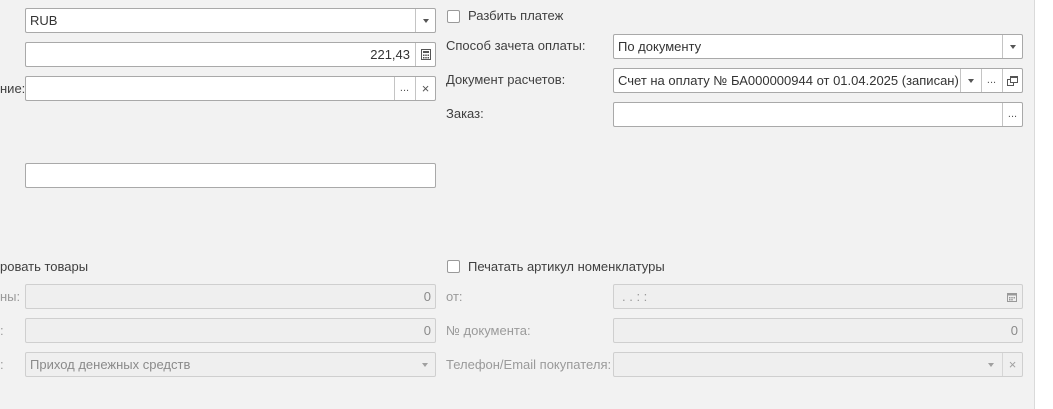  Describe the element at coordinates (1043, 204) in the screenshot. I see `vertical-scrollbar` at that location.